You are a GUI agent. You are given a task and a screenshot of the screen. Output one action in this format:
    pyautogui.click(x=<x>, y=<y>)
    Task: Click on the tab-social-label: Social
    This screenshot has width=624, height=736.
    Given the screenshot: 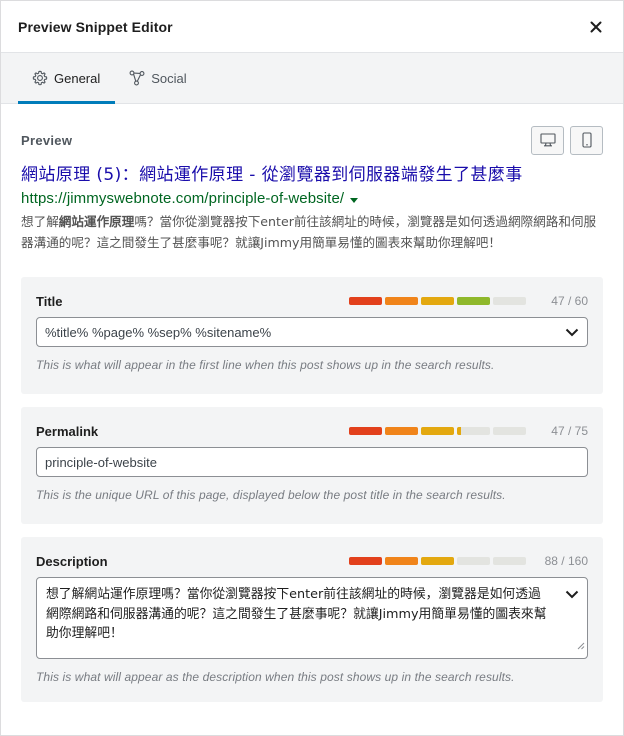 What is the action you would take?
    pyautogui.click(x=169, y=78)
    